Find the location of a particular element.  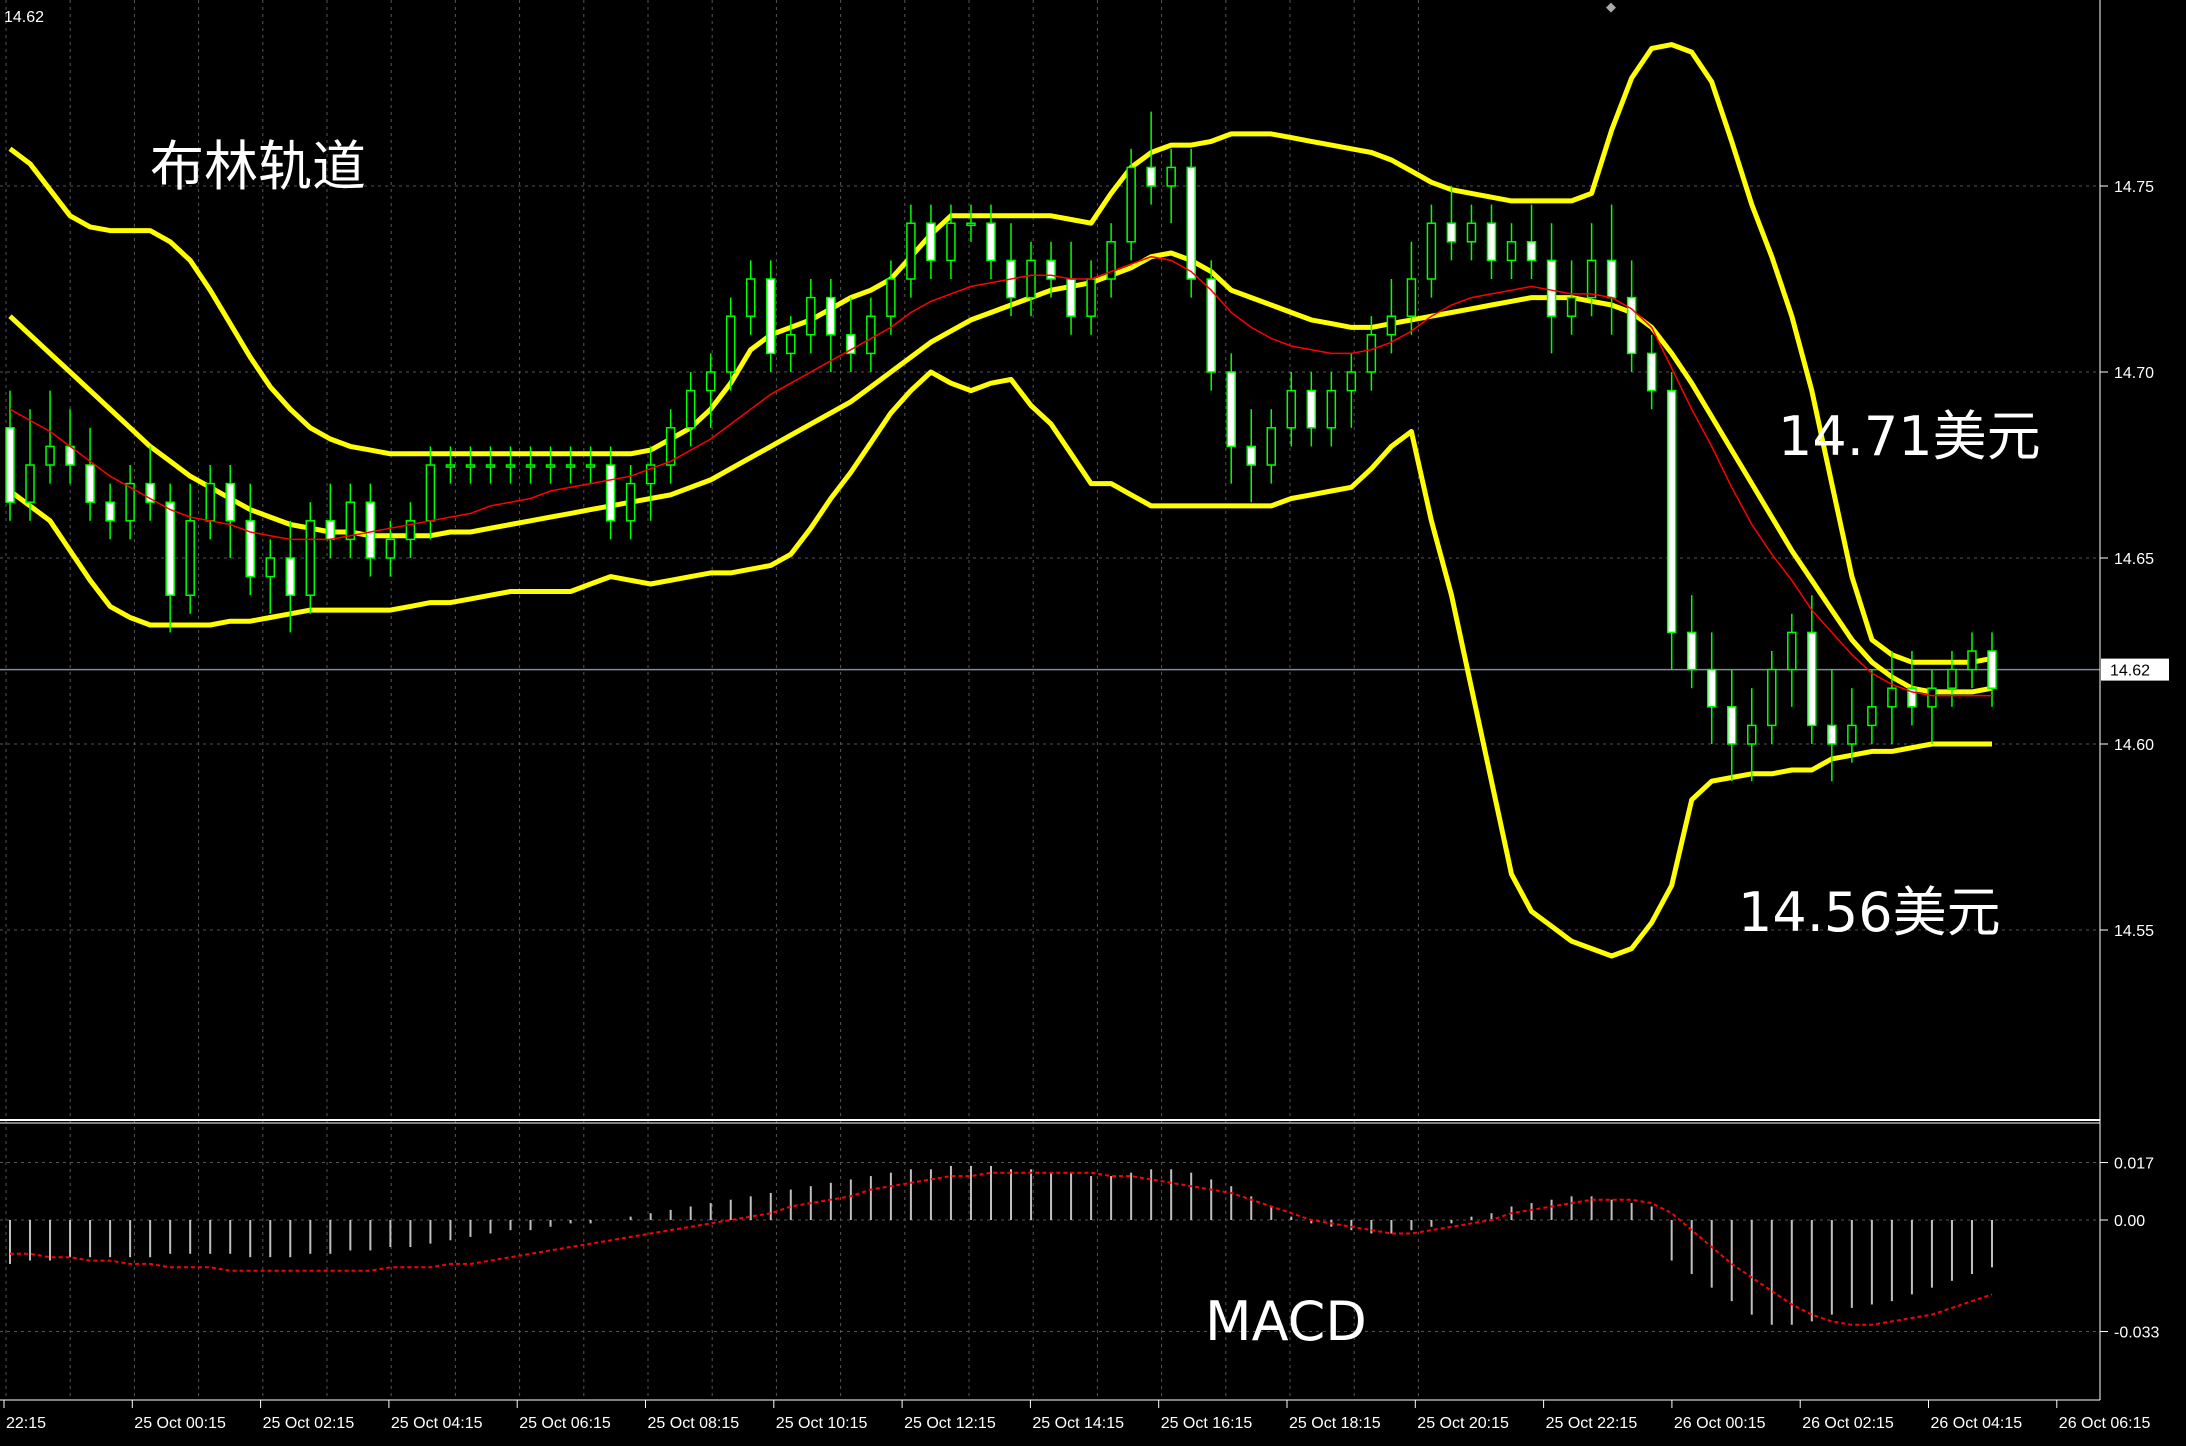

macd-y-tick-label: 0.00 is located at coordinates (2129, 1221).